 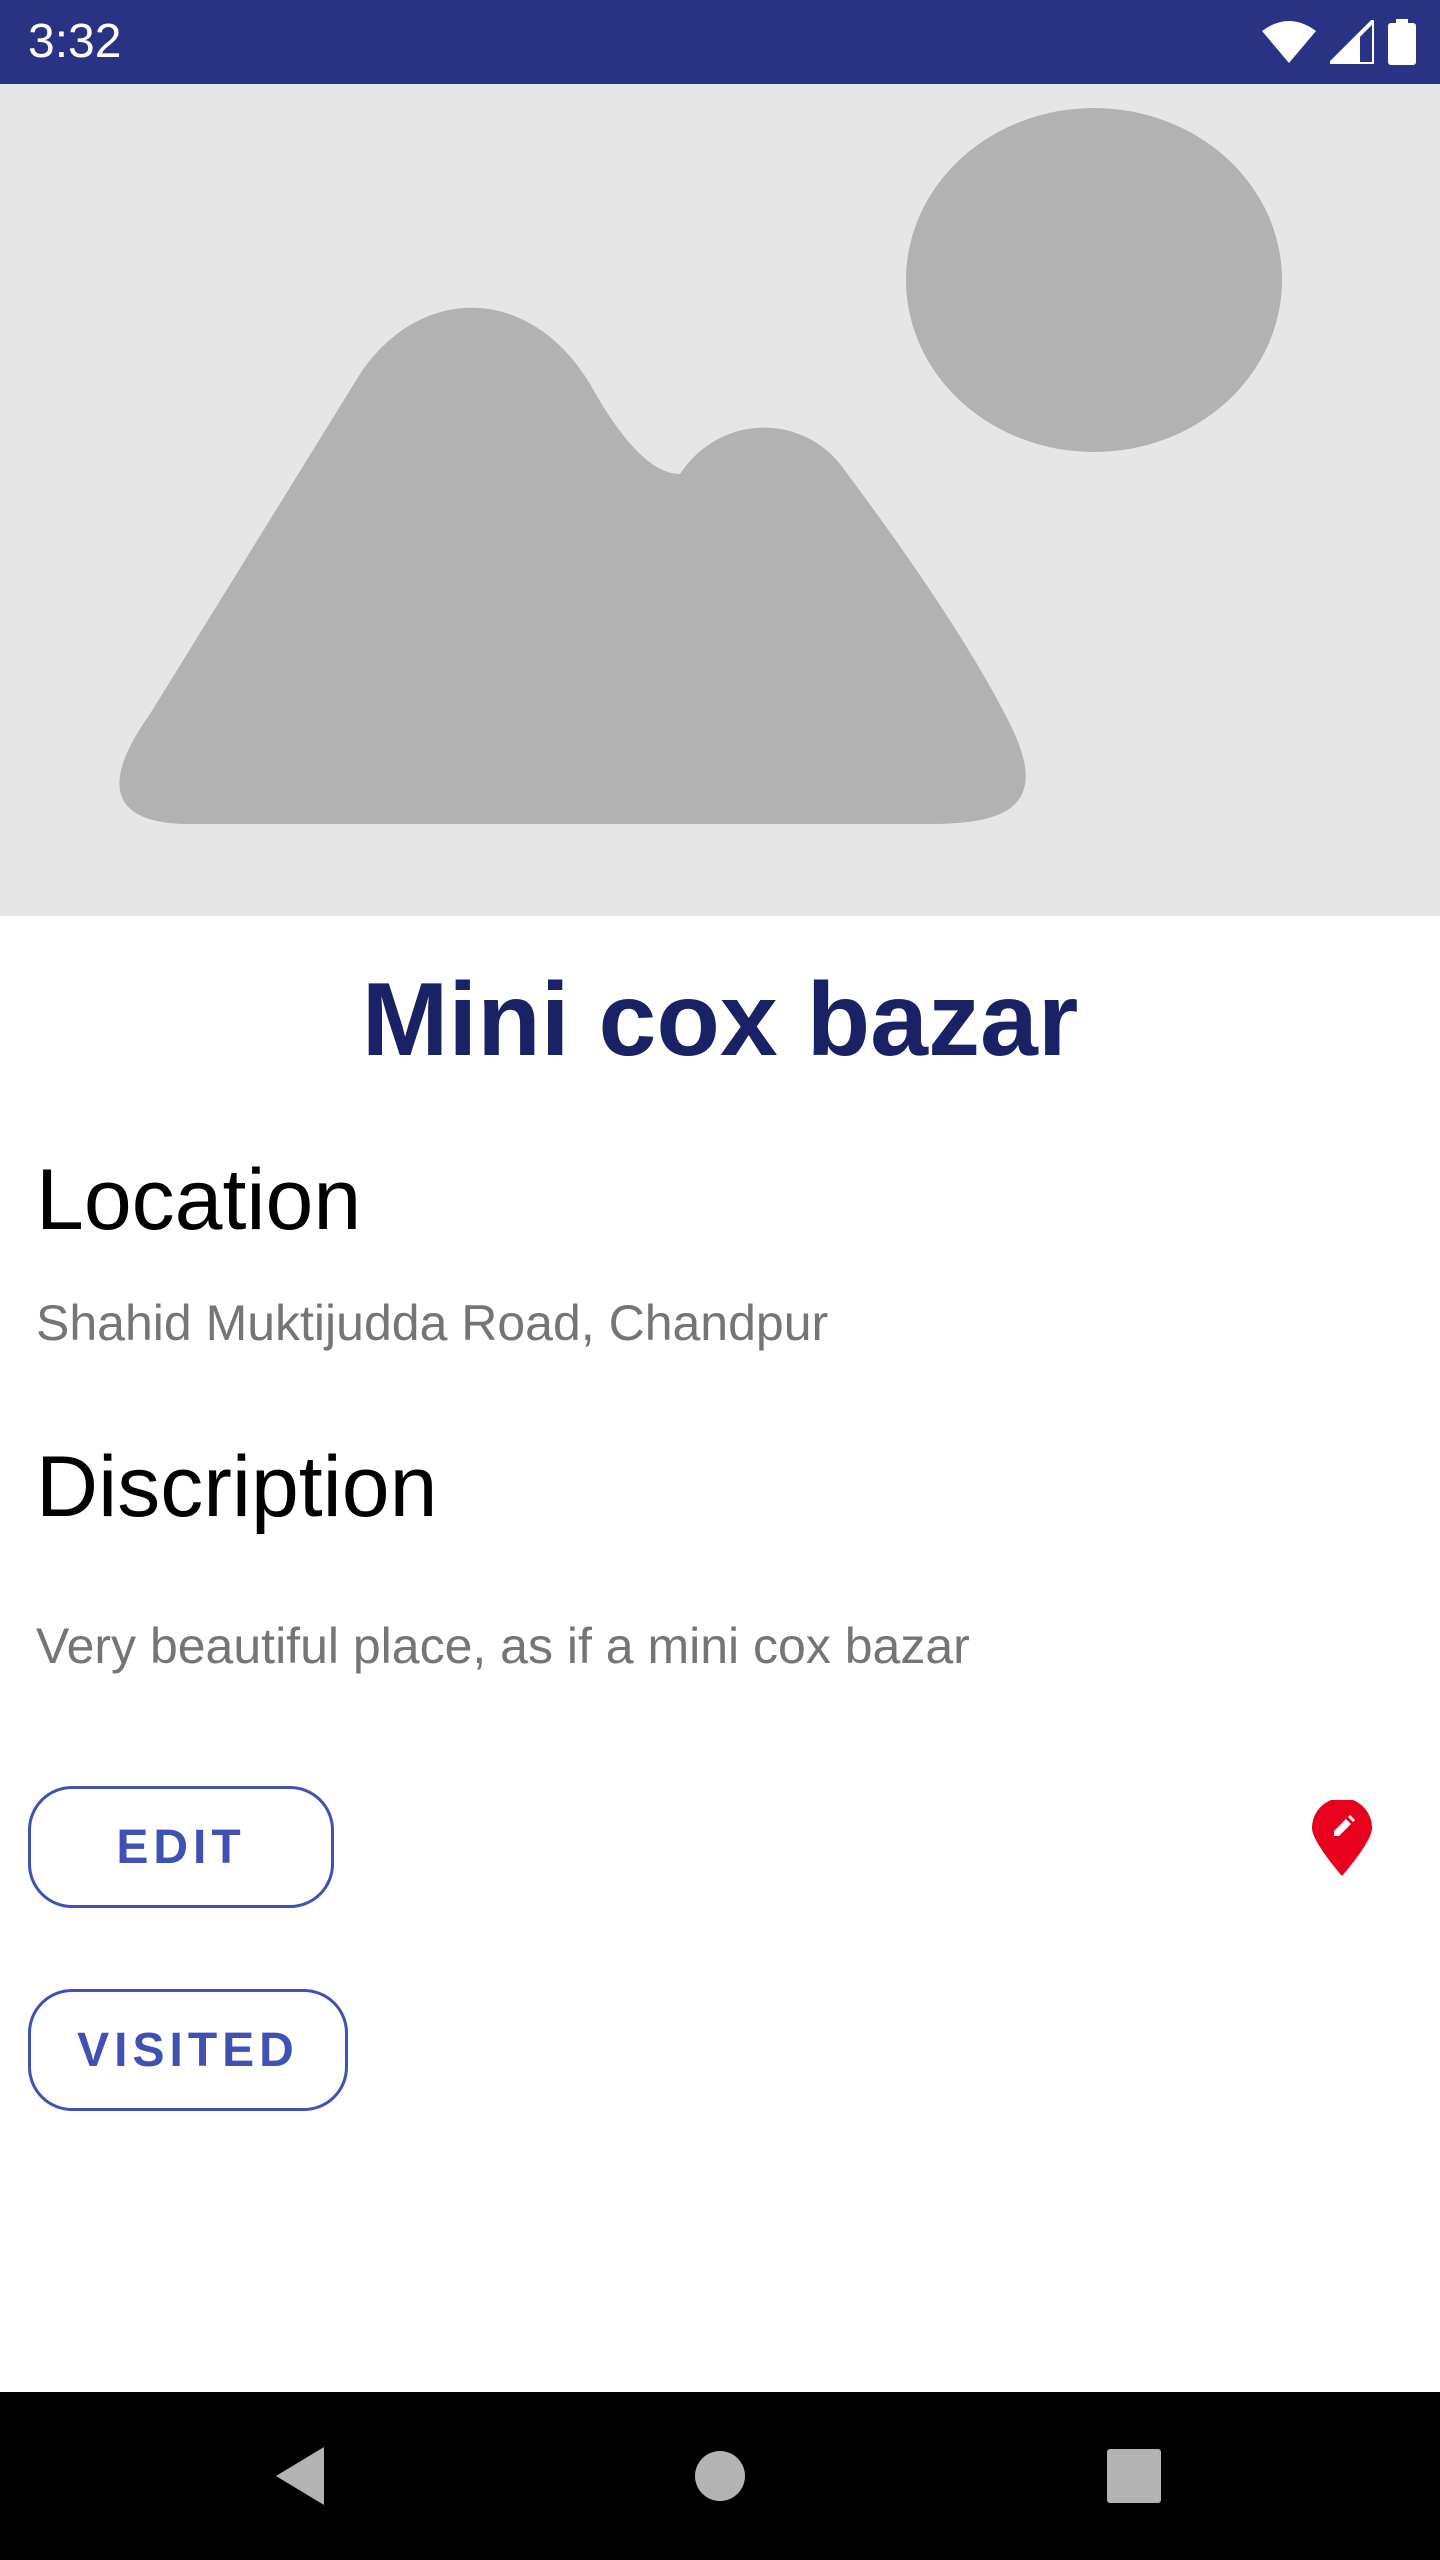 What do you see at coordinates (1352, 42) in the screenshot?
I see `cell-signal-icon` at bounding box center [1352, 42].